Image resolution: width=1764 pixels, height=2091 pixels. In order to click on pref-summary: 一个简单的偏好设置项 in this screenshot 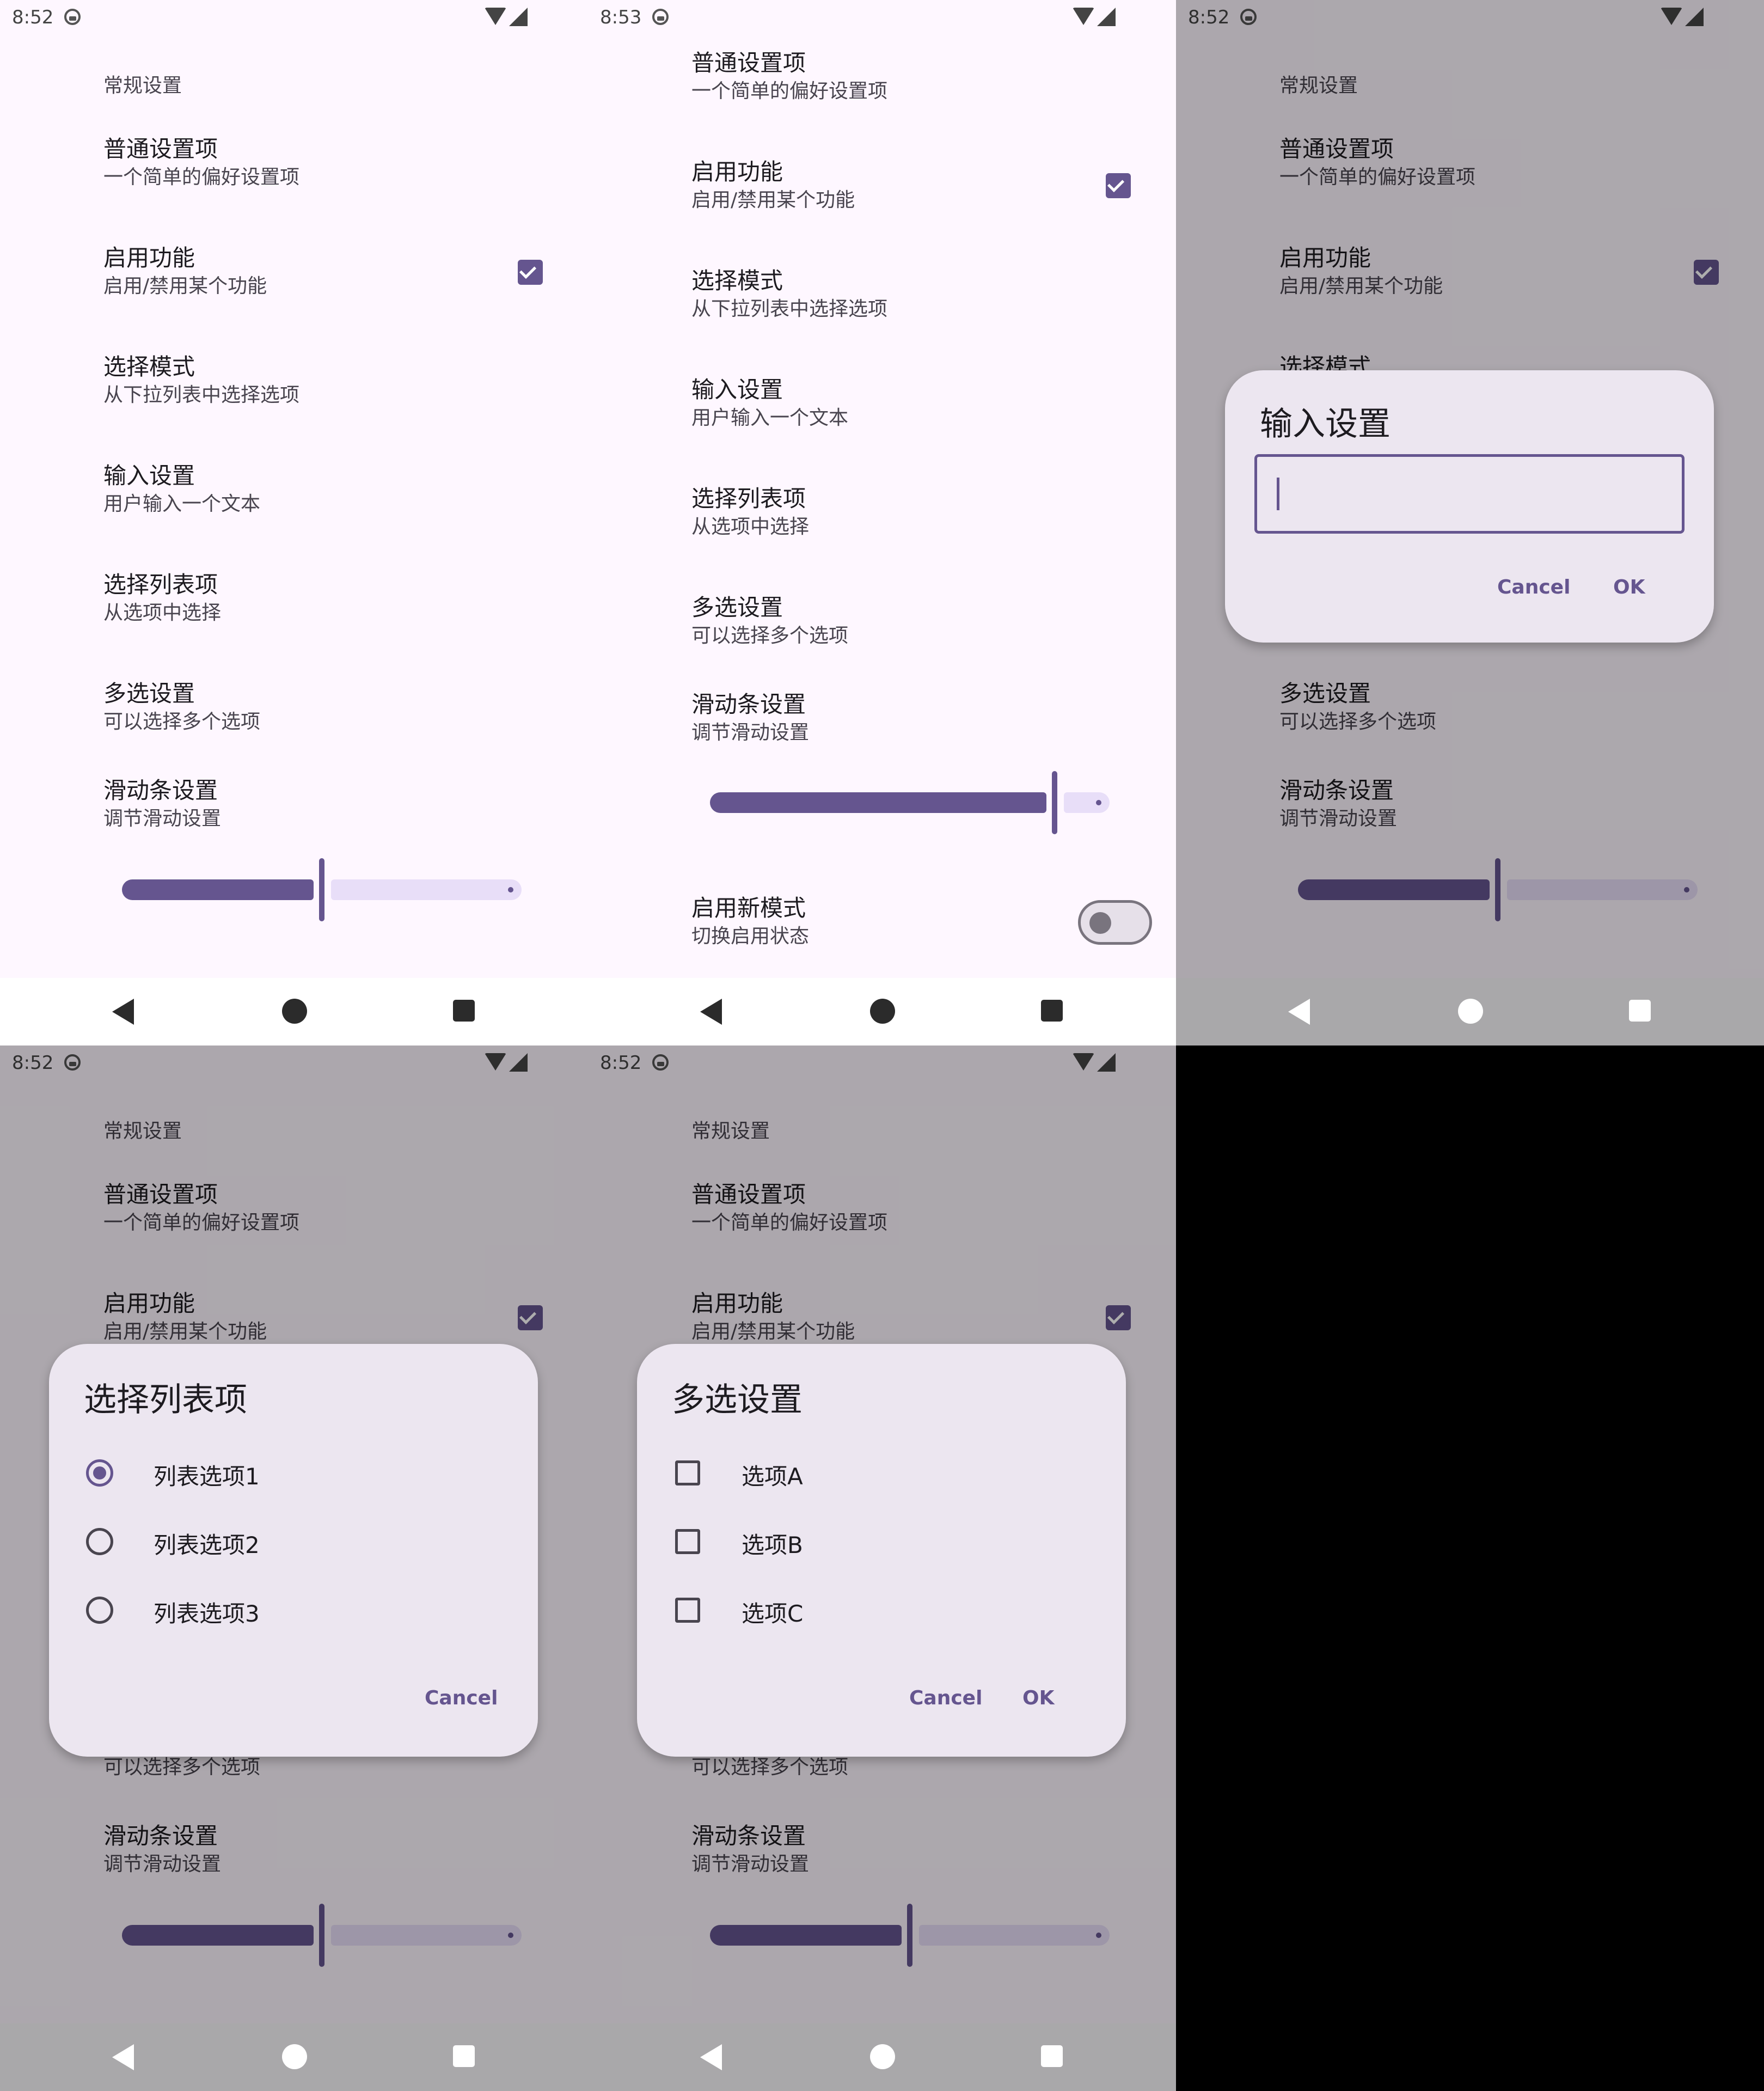, I will do `click(789, 91)`.